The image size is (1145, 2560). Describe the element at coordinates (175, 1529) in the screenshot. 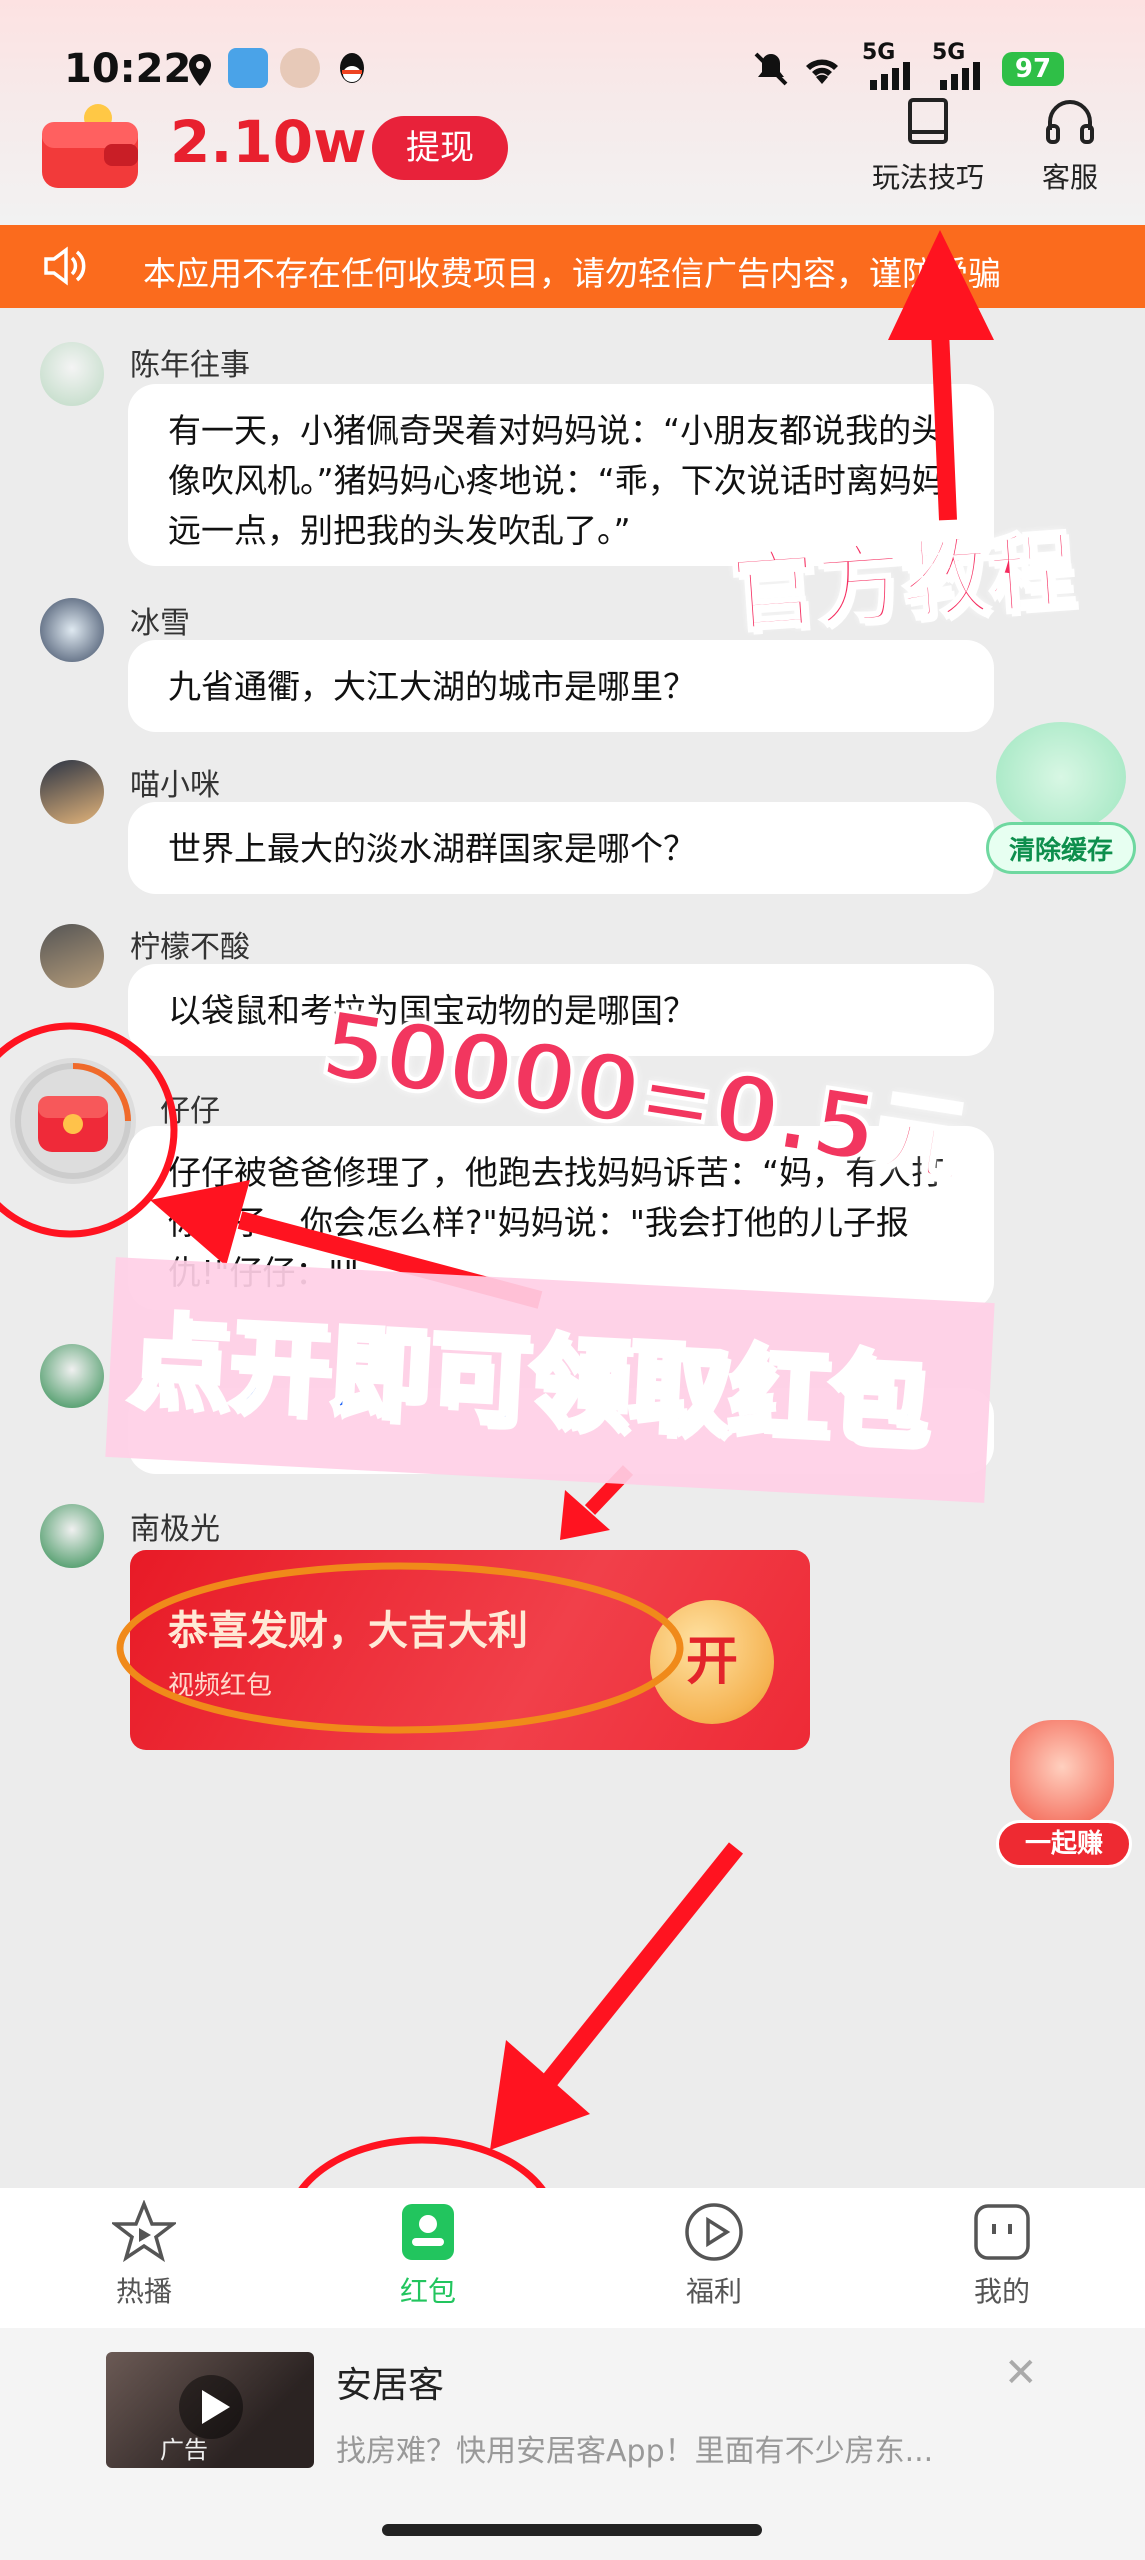

I see `username: 南极光` at that location.